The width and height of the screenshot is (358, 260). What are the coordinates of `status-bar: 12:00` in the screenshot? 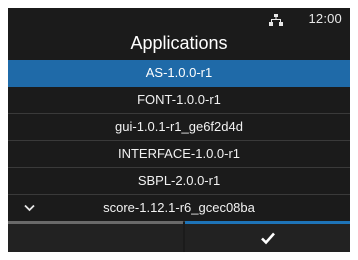 It's located at (179, 19).